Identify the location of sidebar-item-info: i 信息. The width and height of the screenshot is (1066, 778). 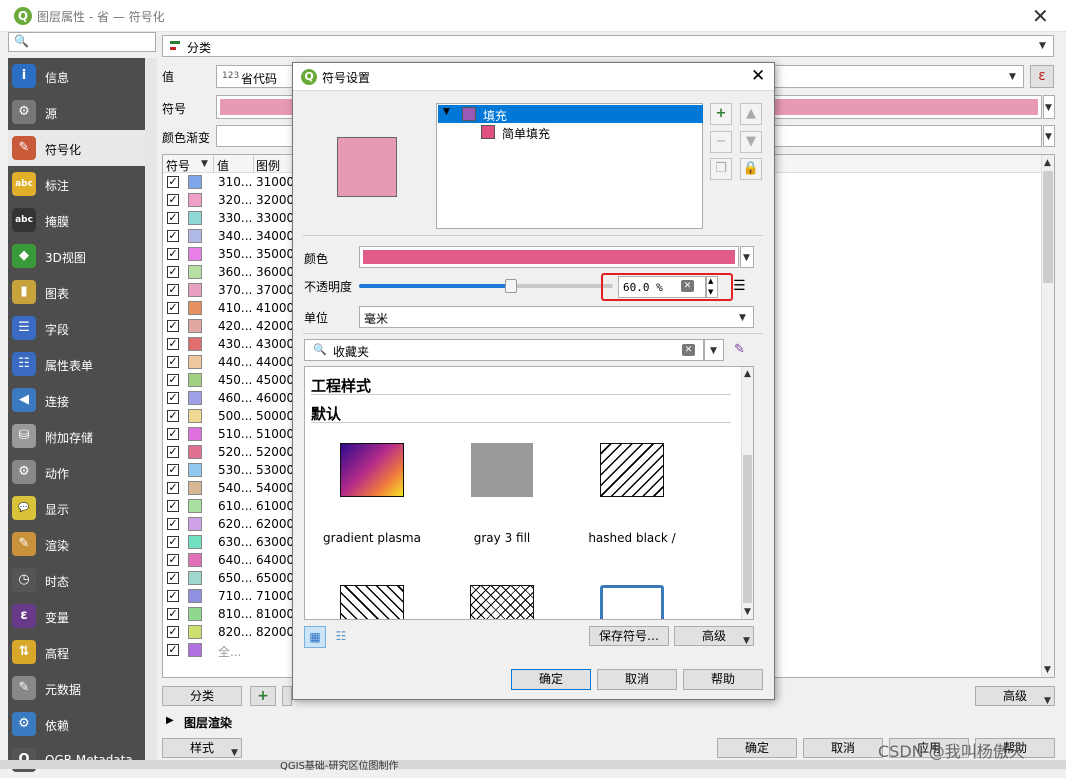
(76, 76).